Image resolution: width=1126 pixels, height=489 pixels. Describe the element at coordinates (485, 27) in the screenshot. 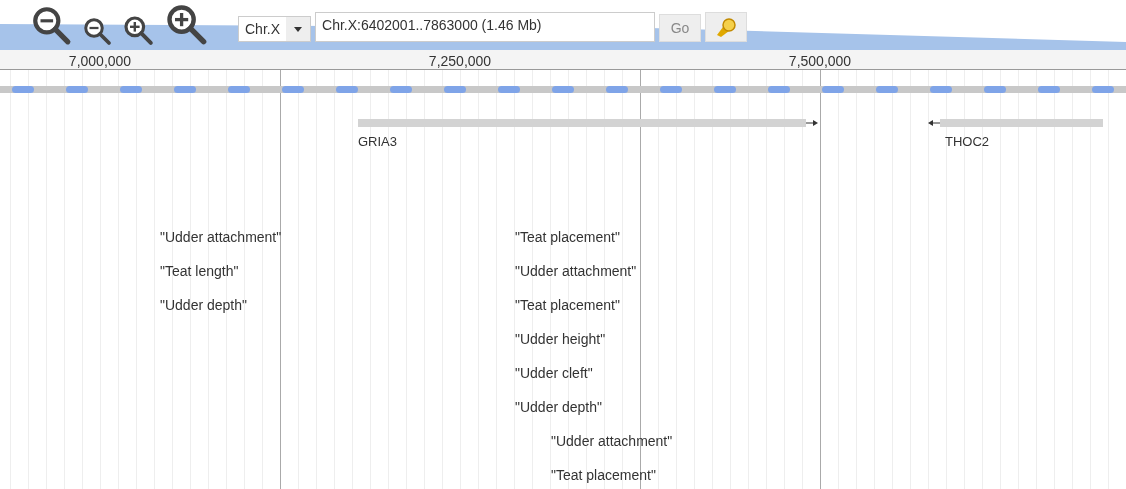

I see `location-field: Chr.X:6402001..7863000 (1.46 Mb)` at that location.